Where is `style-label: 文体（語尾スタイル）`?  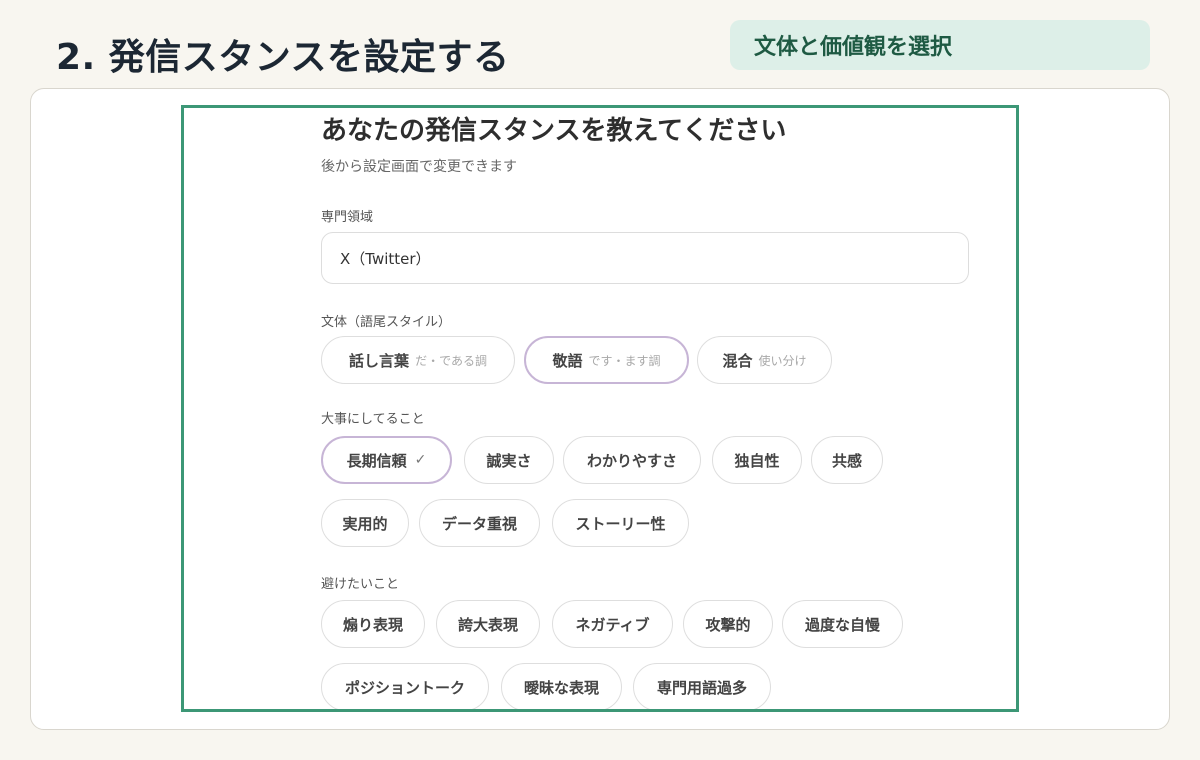 style-label: 文体（語尾スタイル） is located at coordinates (386, 322).